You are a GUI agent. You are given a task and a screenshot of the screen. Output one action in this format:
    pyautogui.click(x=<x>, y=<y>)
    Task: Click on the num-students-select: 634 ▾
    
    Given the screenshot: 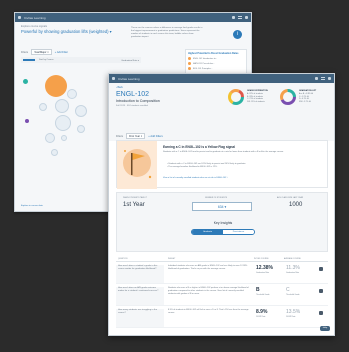 What is the action you would take?
    pyautogui.click(x=222, y=206)
    